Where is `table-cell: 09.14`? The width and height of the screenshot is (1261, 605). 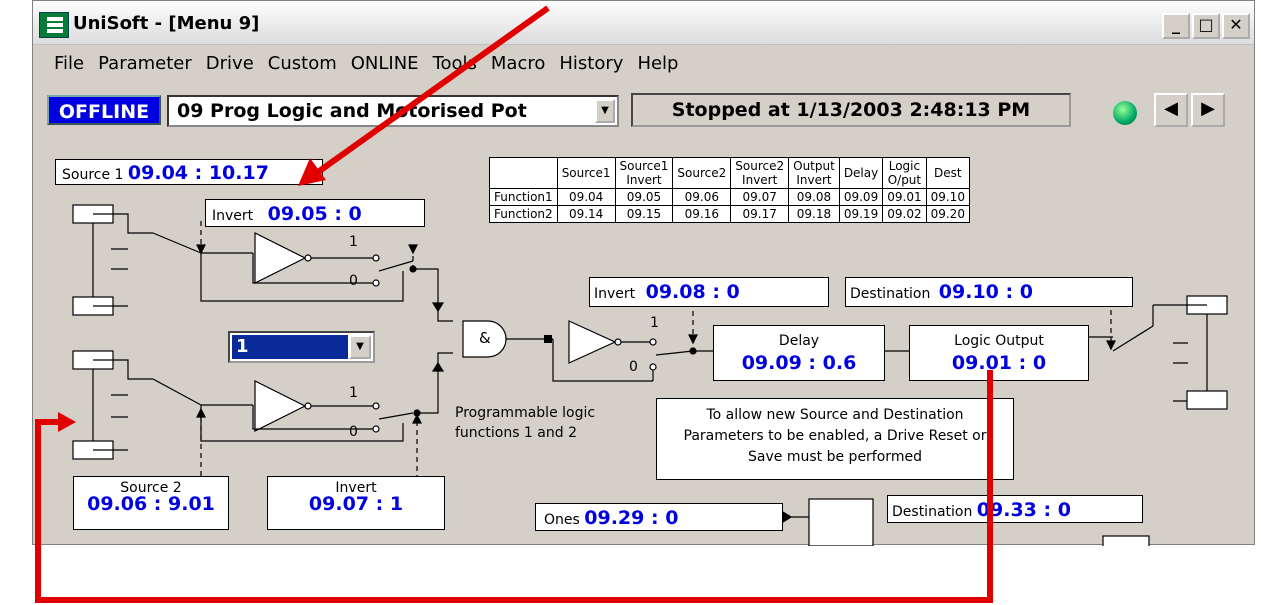
table-cell: 09.14 is located at coordinates (586, 214).